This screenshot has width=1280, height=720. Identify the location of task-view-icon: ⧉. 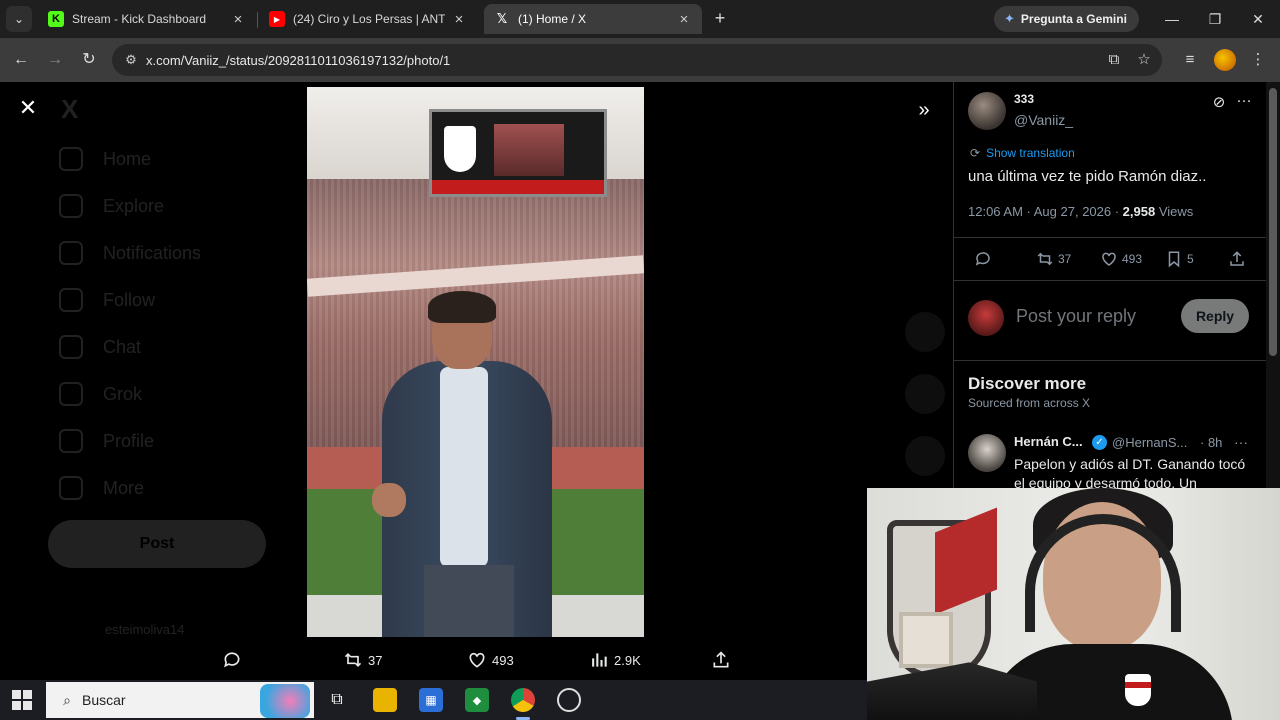
(337, 700).